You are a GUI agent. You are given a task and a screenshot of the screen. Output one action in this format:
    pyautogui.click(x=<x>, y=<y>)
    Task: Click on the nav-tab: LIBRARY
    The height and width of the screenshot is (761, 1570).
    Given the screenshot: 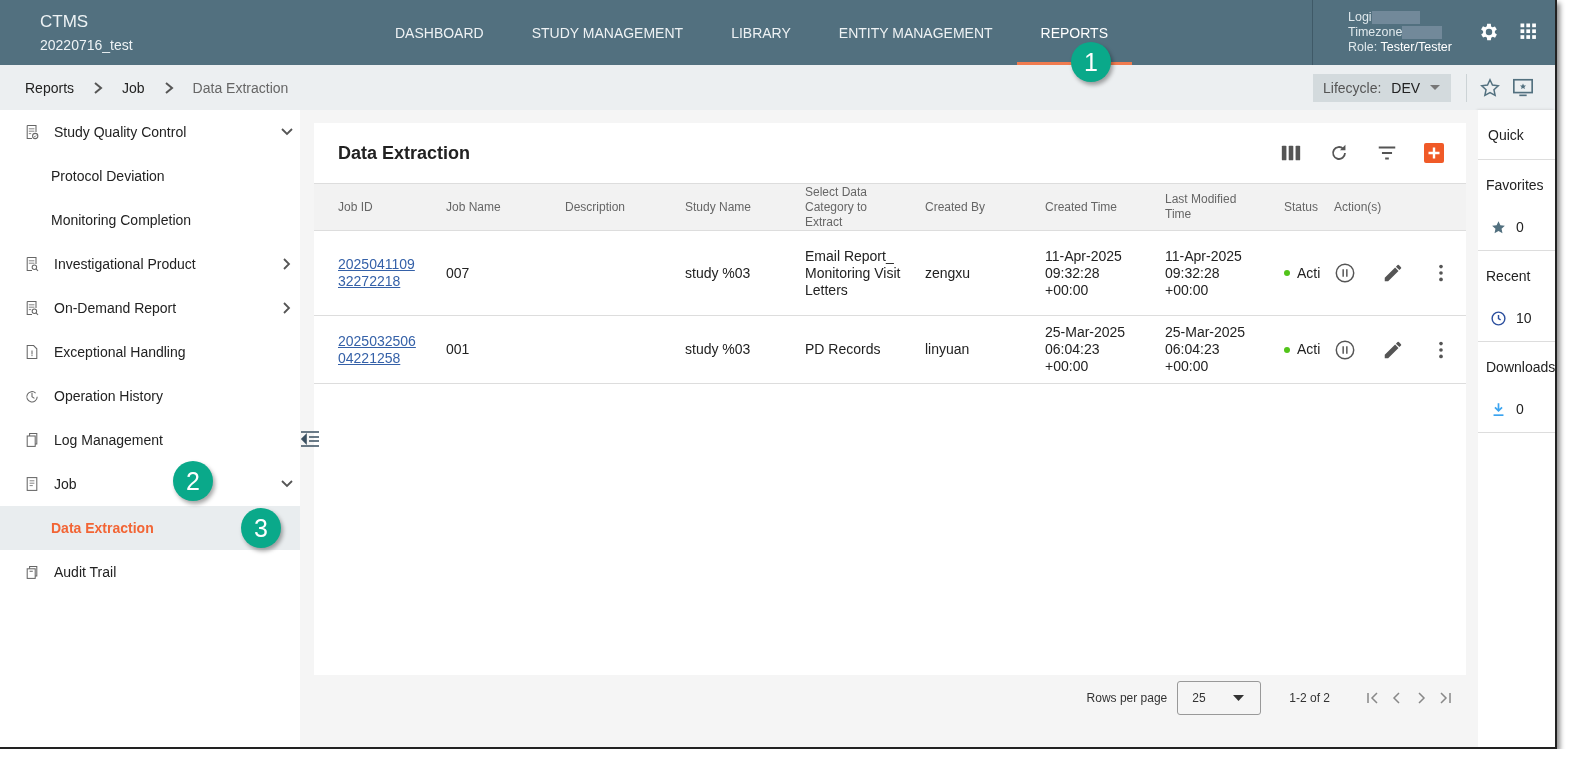 What is the action you would take?
    pyautogui.click(x=761, y=32)
    